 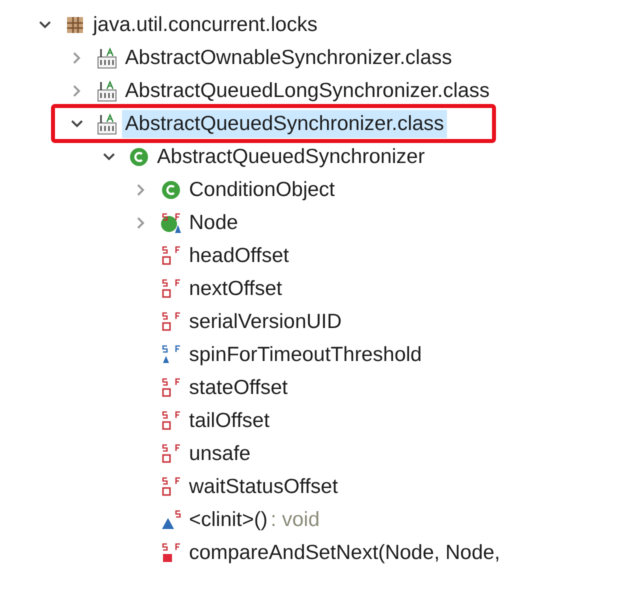 I want to click on tree-item: compareAndSetNext(Node, Node,, so click(x=345, y=552).